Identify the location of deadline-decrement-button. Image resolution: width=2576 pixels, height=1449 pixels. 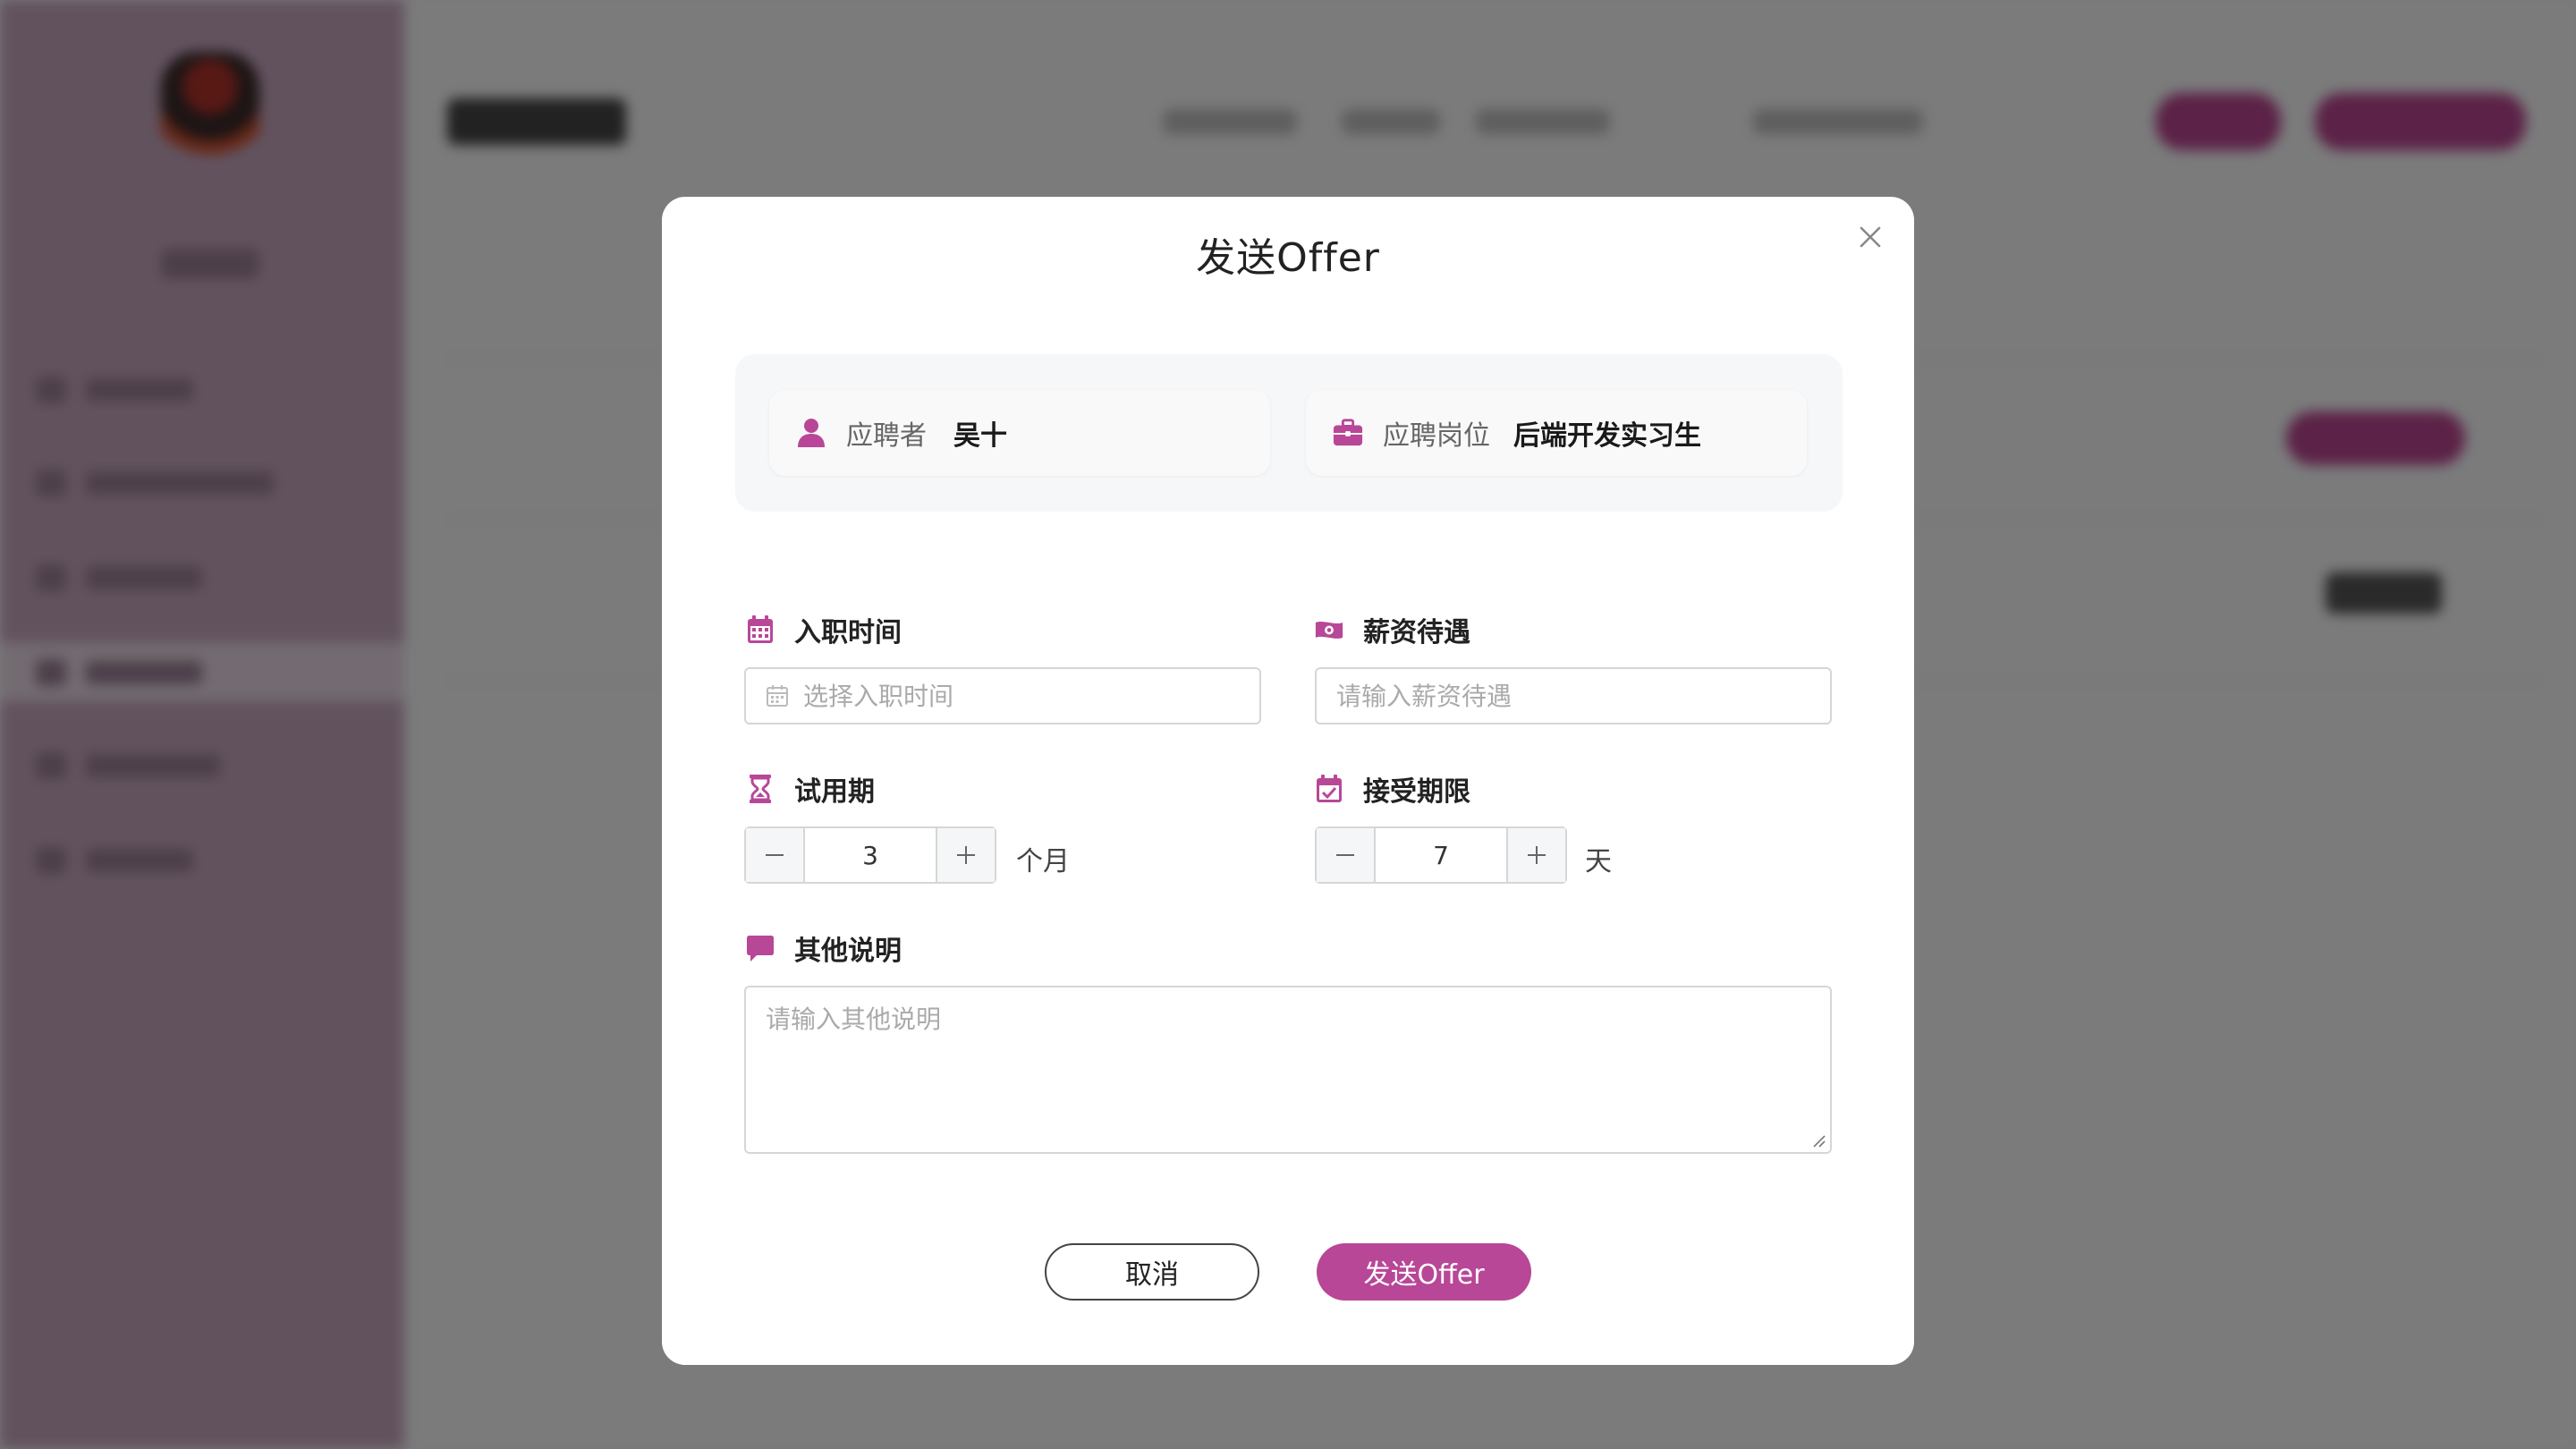
(1346, 855).